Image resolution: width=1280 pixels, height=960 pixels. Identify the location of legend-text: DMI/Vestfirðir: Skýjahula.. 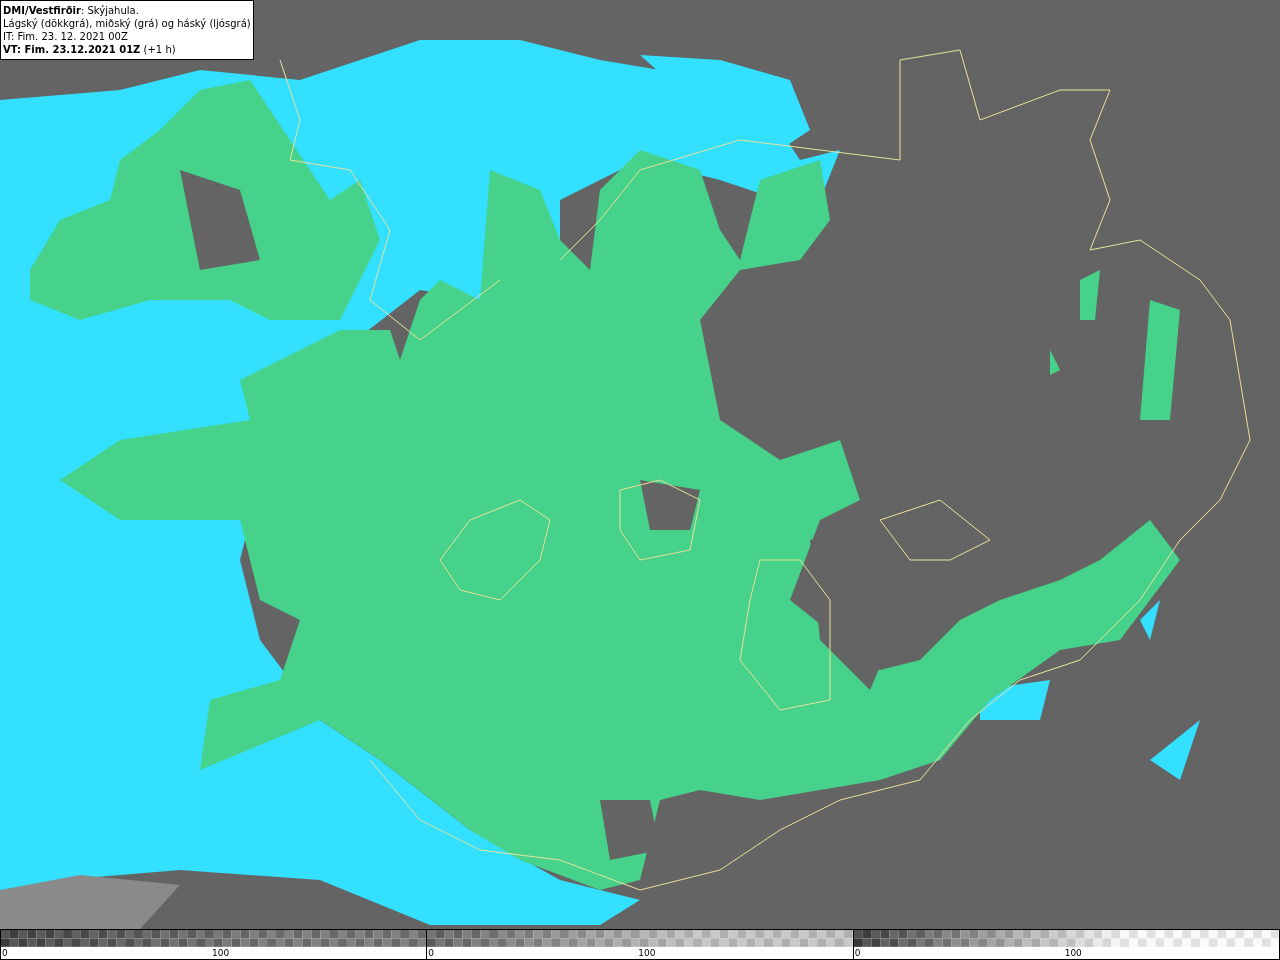
(71, 10).